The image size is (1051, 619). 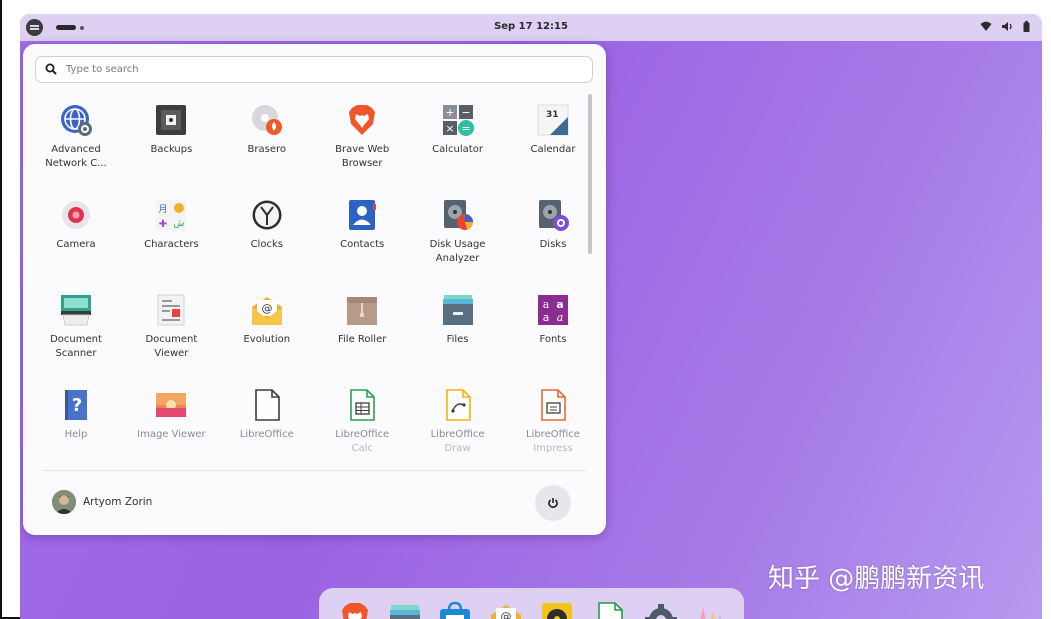 I want to click on system-tray, so click(x=1005, y=26).